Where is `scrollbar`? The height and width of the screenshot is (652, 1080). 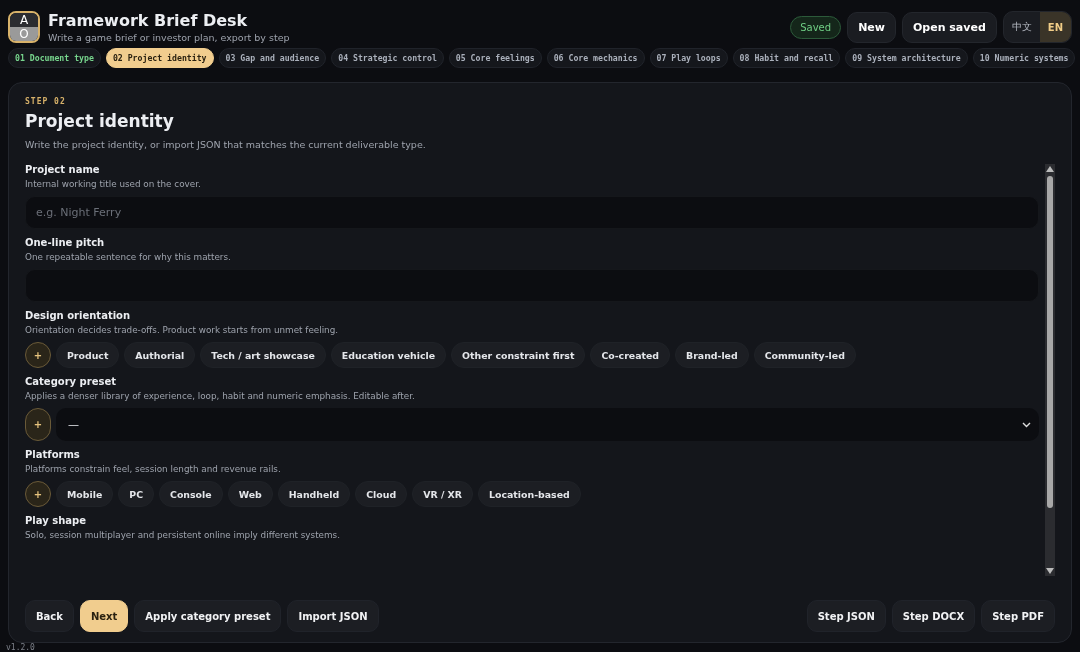
scrollbar is located at coordinates (1050, 370).